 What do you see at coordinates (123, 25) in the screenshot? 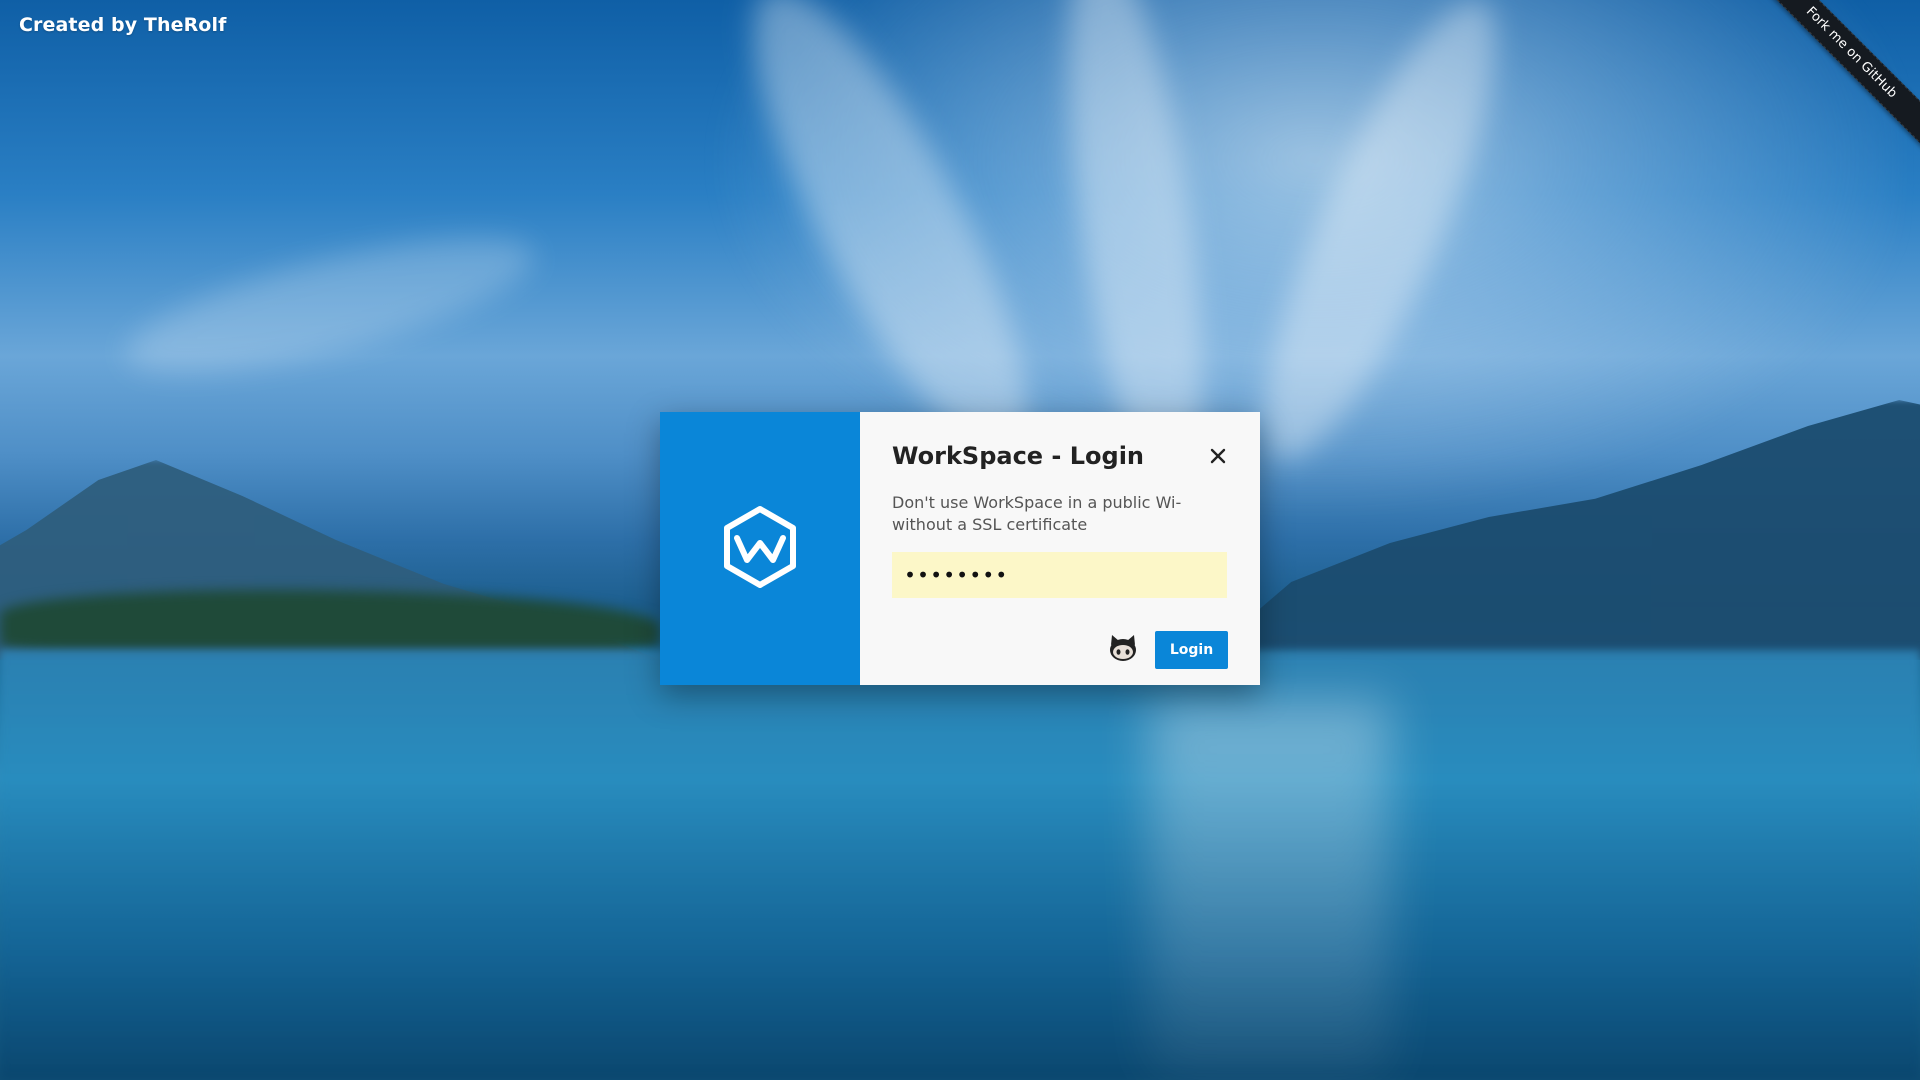
I see `created-by-credit: Created by TheRolf` at bounding box center [123, 25].